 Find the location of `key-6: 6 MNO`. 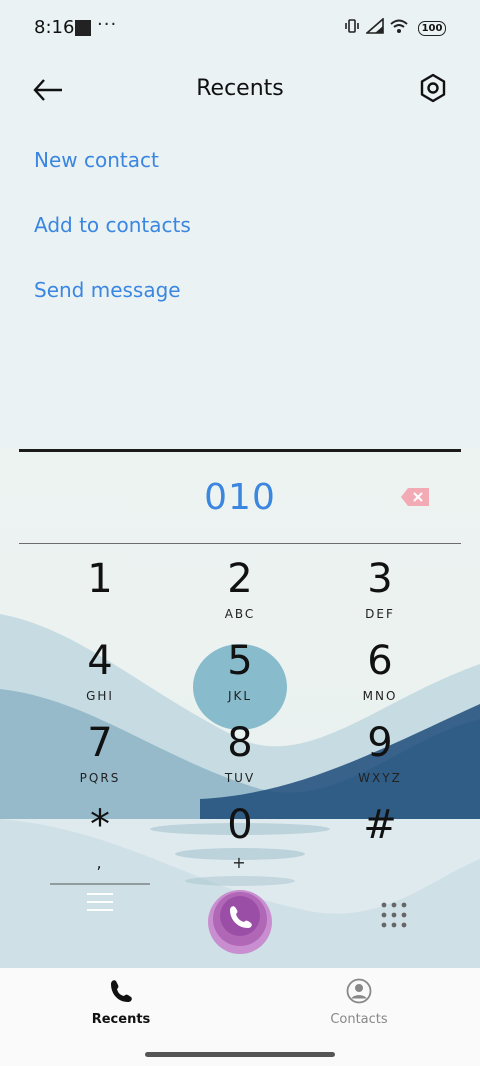

key-6: 6 MNO is located at coordinates (380, 671).